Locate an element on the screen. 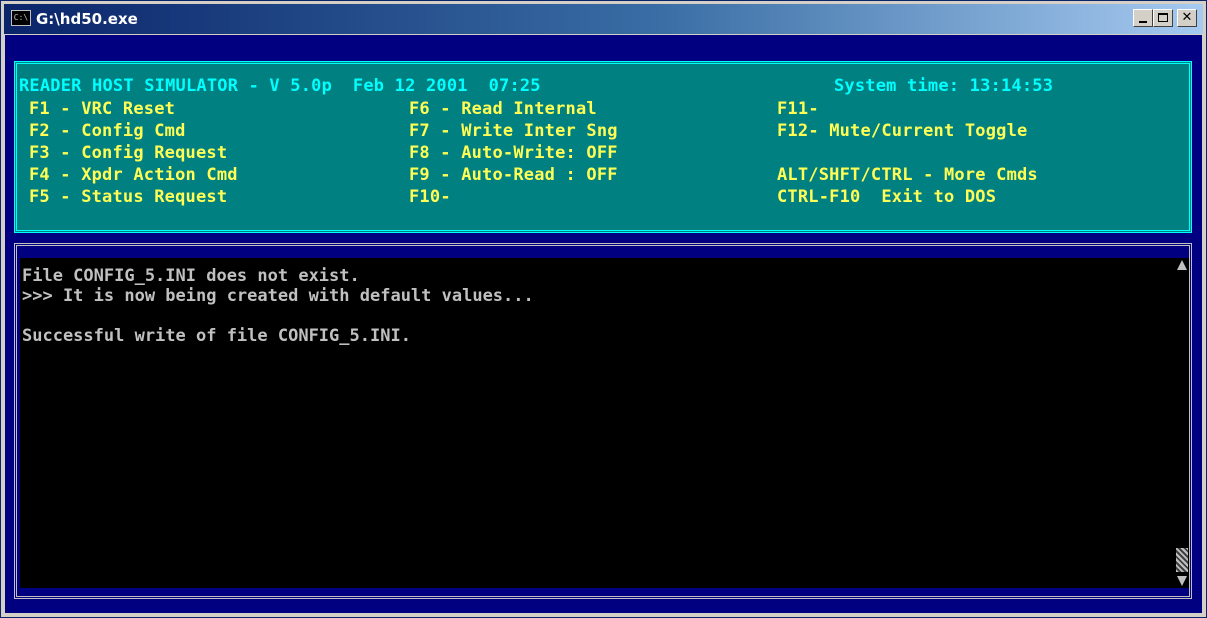 Image resolution: width=1207 pixels, height=618 pixels. scrollbar-thumb is located at coordinates (1182, 560).